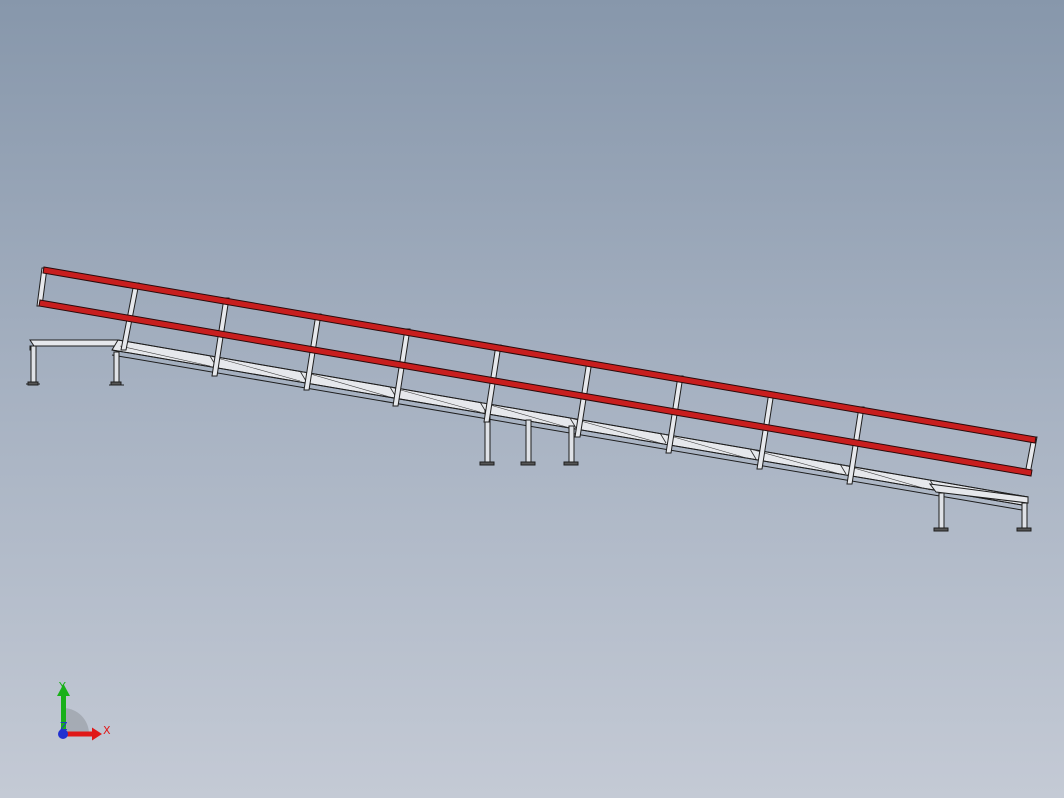 The width and height of the screenshot is (1064, 798). What do you see at coordinates (62, 686) in the screenshot?
I see `y-axis-label: Y` at bounding box center [62, 686].